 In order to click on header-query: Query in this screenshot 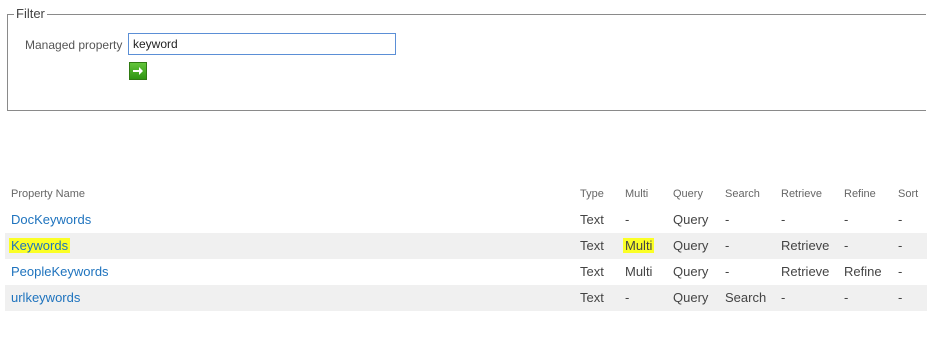, I will do `click(688, 194)`.